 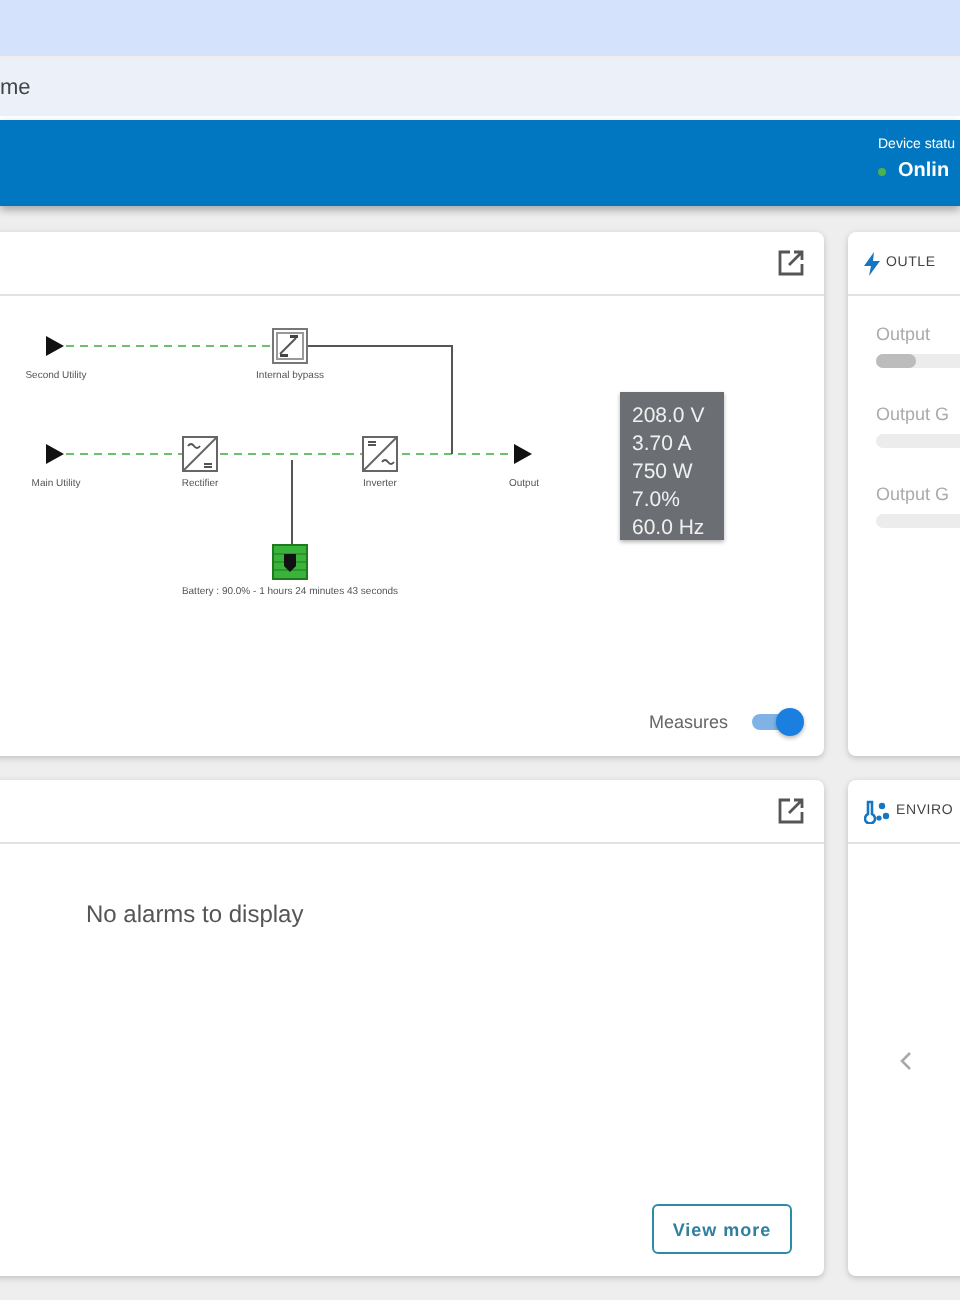 I want to click on measure-value: 7.0%, so click(x=657, y=500).